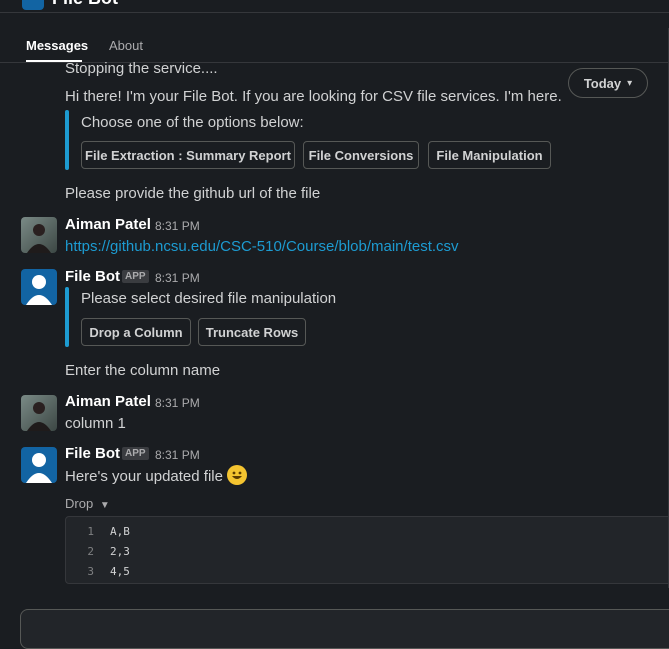  I want to click on date-label: Today, so click(602, 83).